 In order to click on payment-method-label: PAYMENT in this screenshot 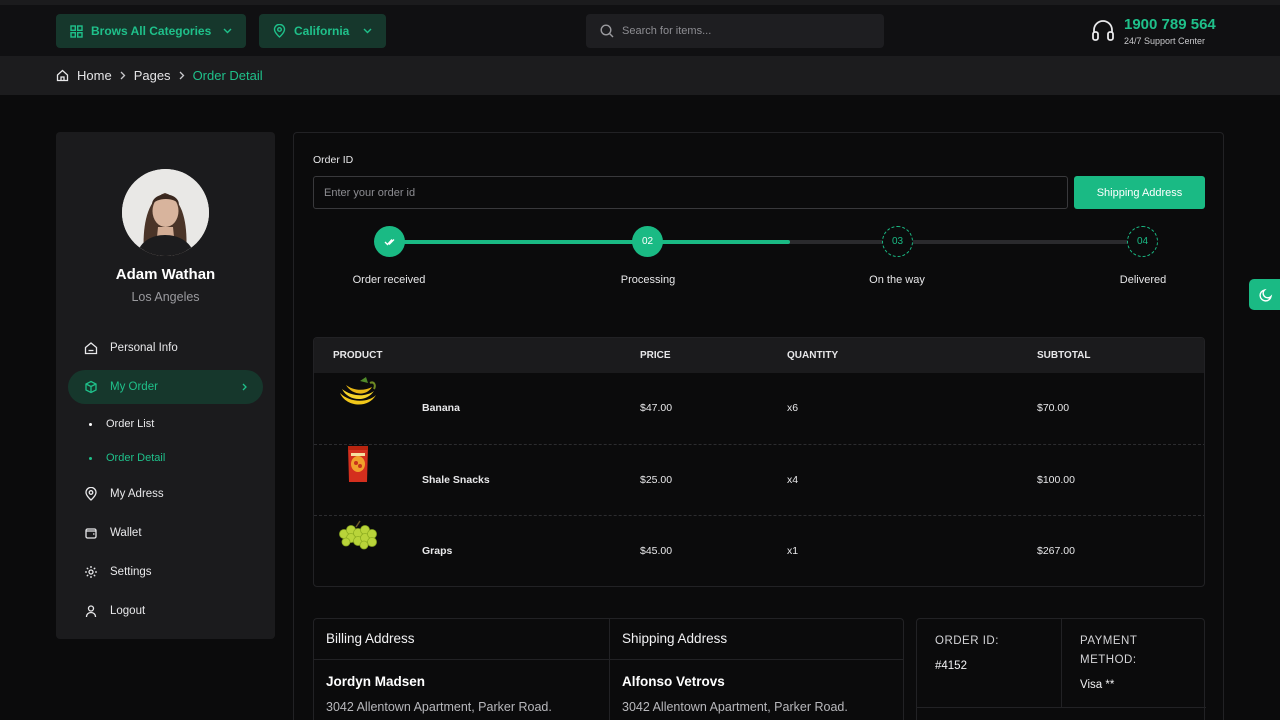, I will do `click(1109, 641)`.